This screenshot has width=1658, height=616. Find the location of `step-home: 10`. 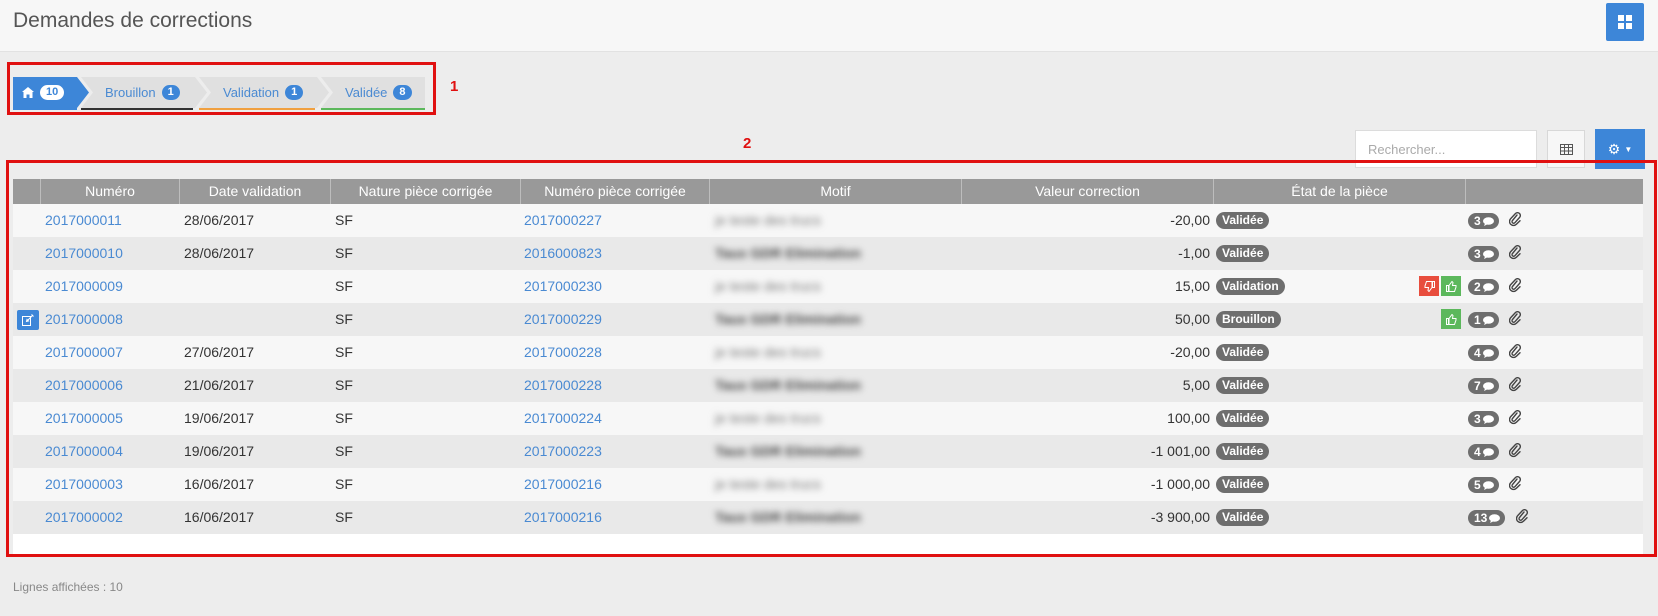

step-home: 10 is located at coordinates (51, 93).